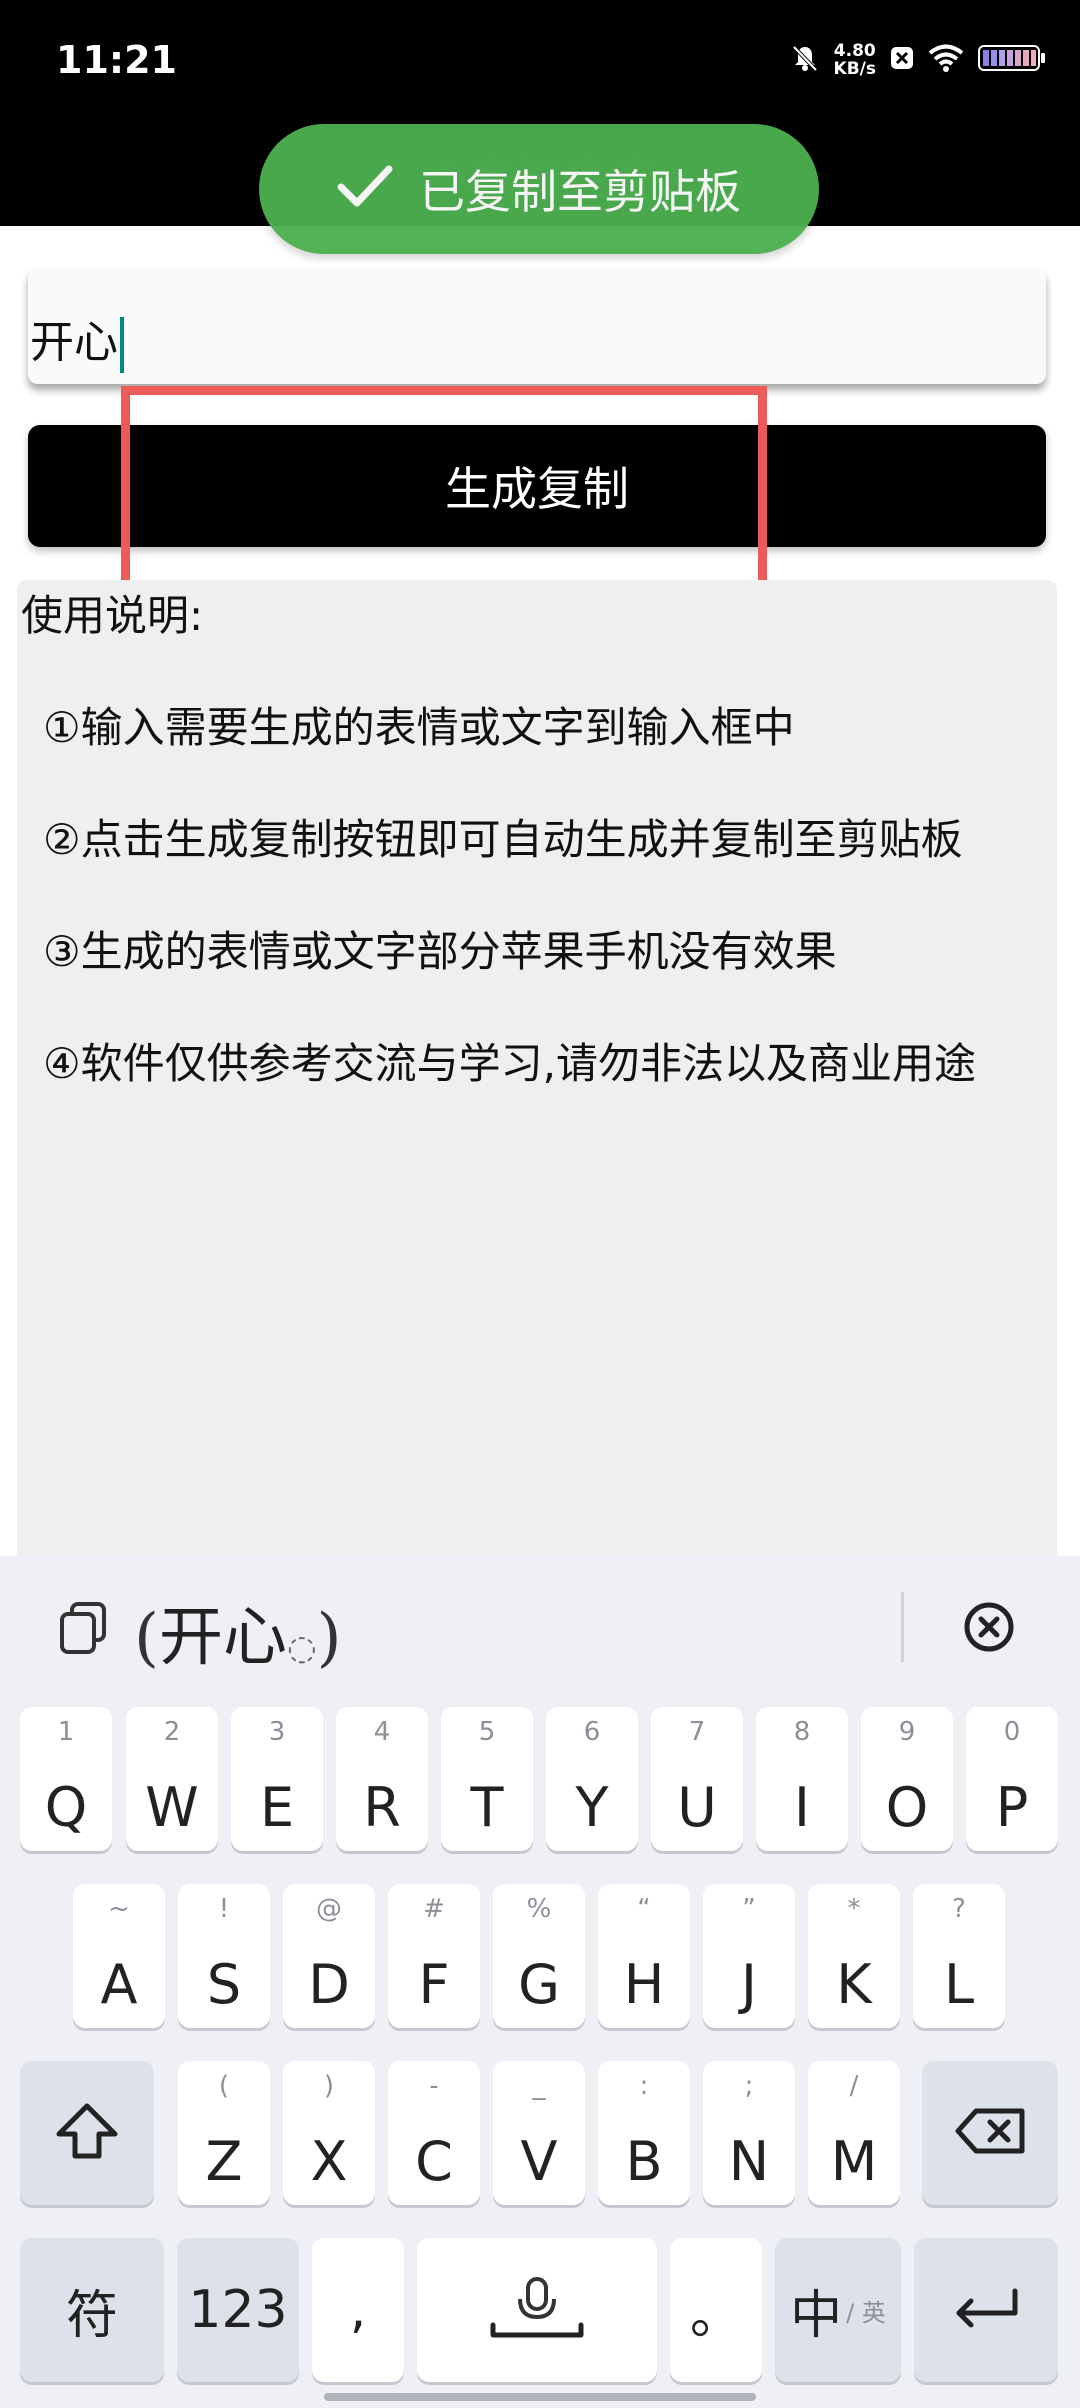  I want to click on key-k-label: K, so click(854, 1984).